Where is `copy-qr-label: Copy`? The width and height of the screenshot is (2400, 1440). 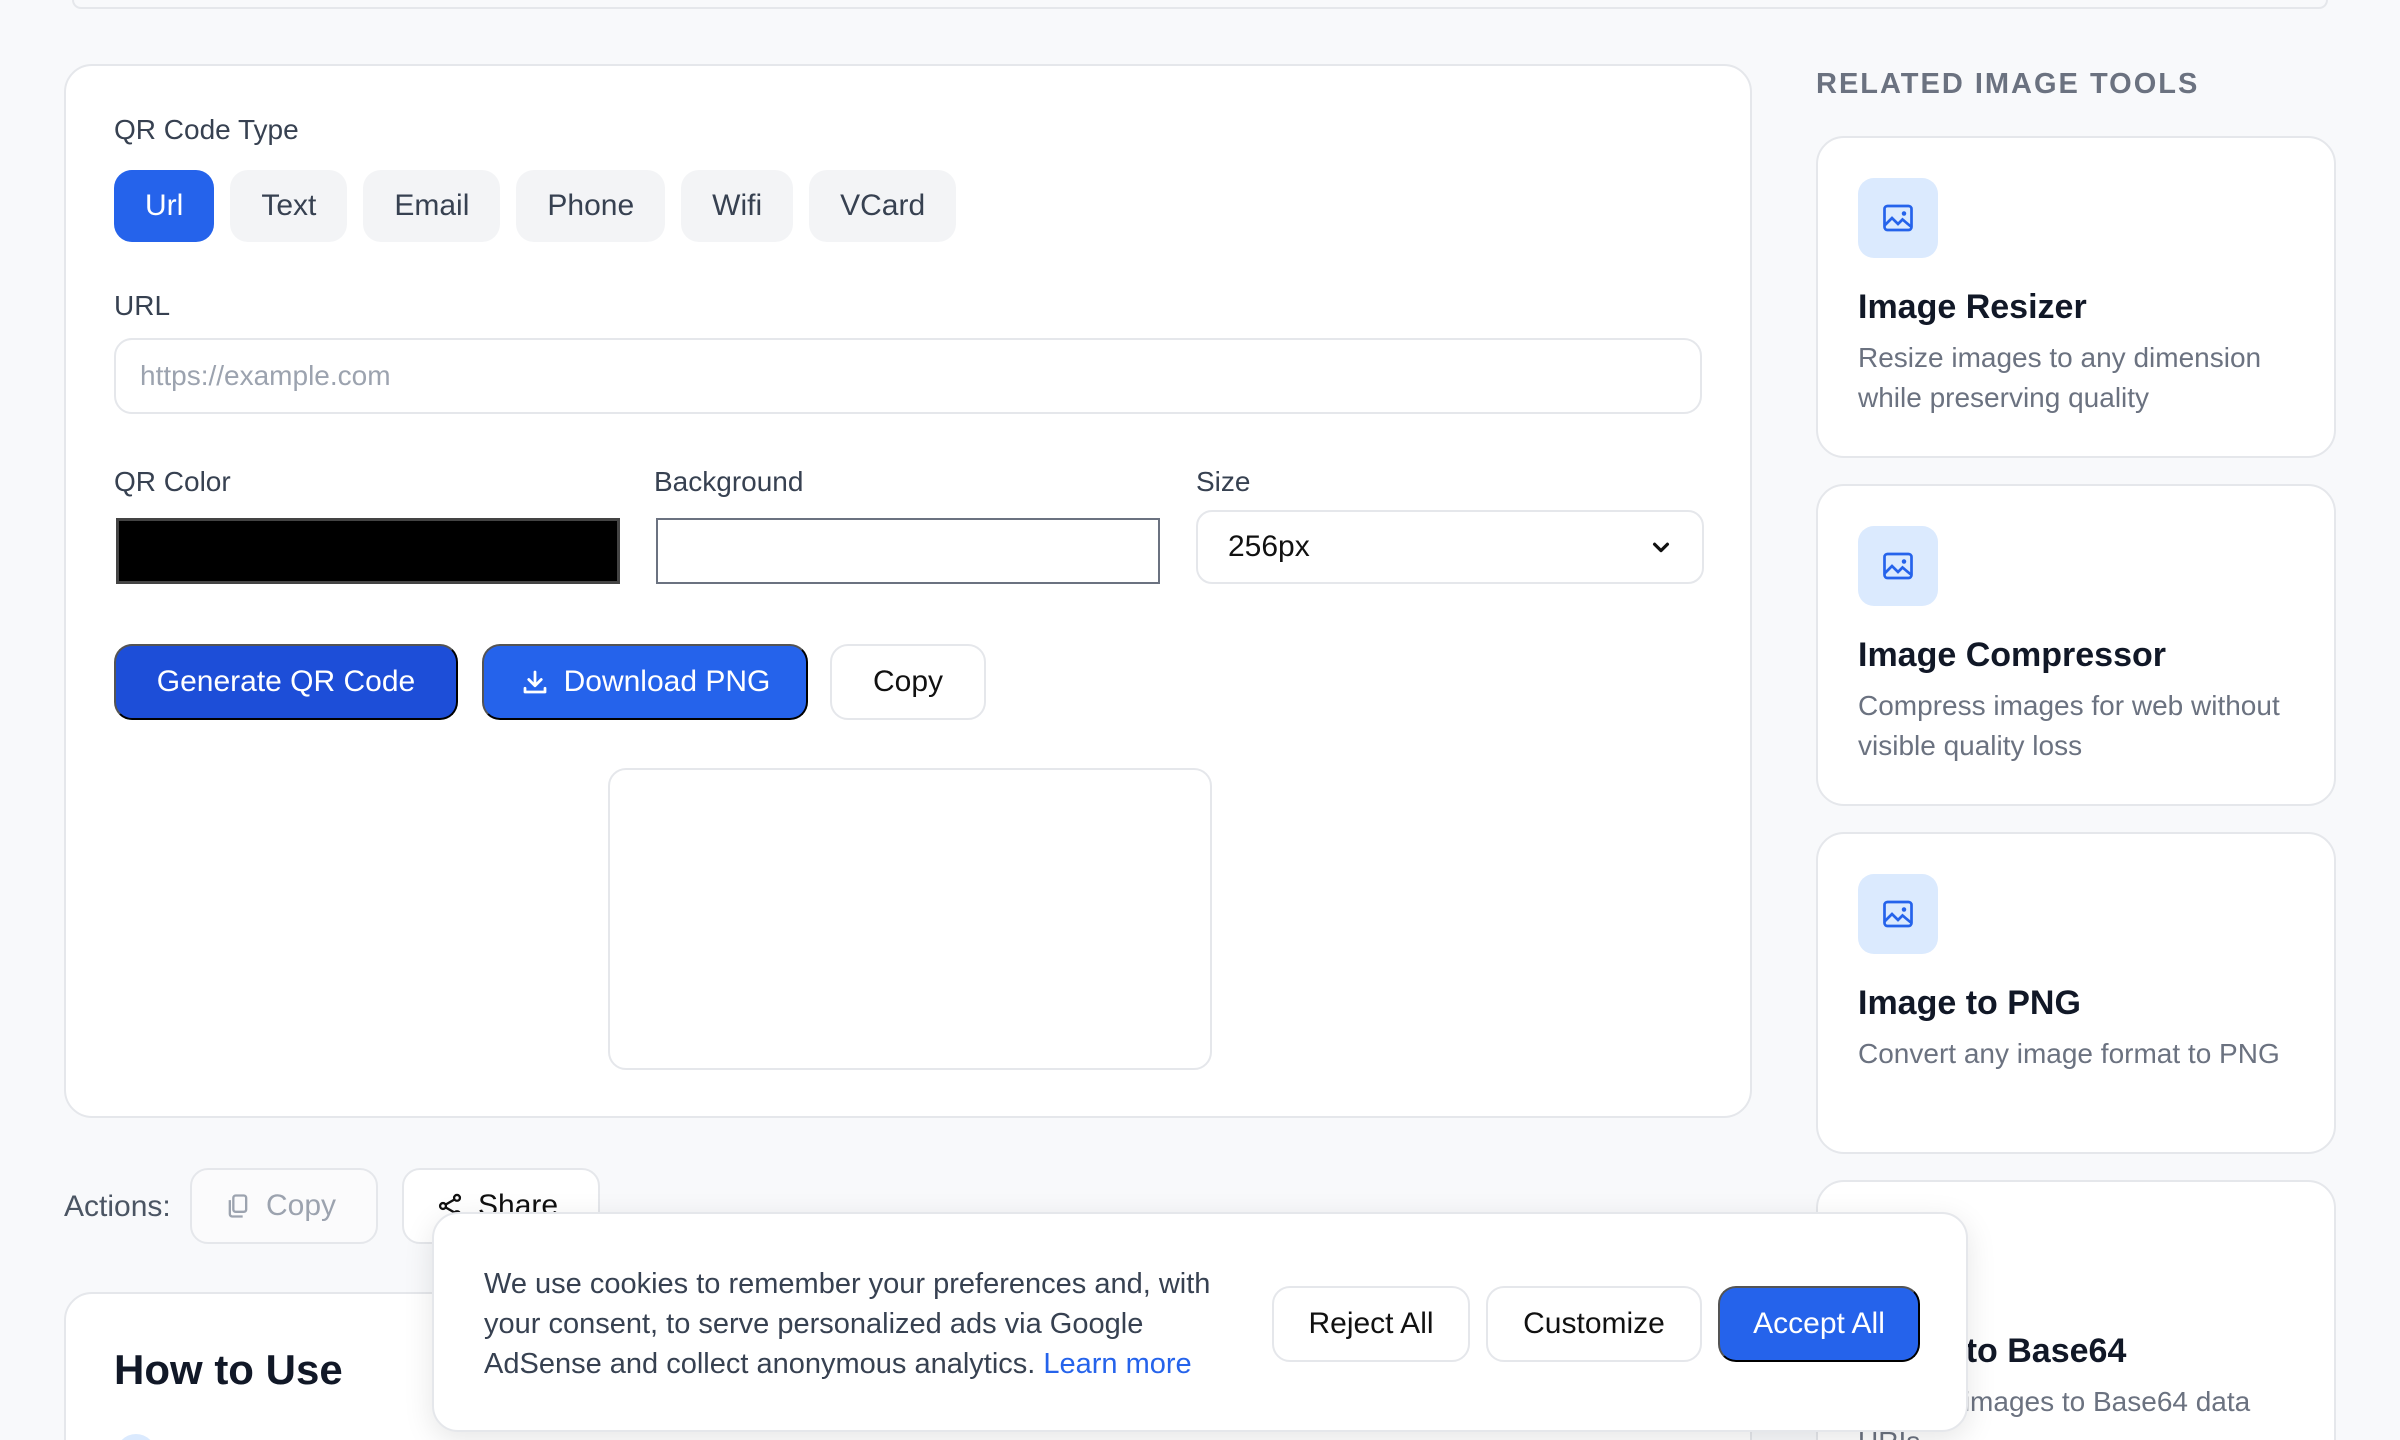
copy-qr-label: Copy is located at coordinates (908, 681).